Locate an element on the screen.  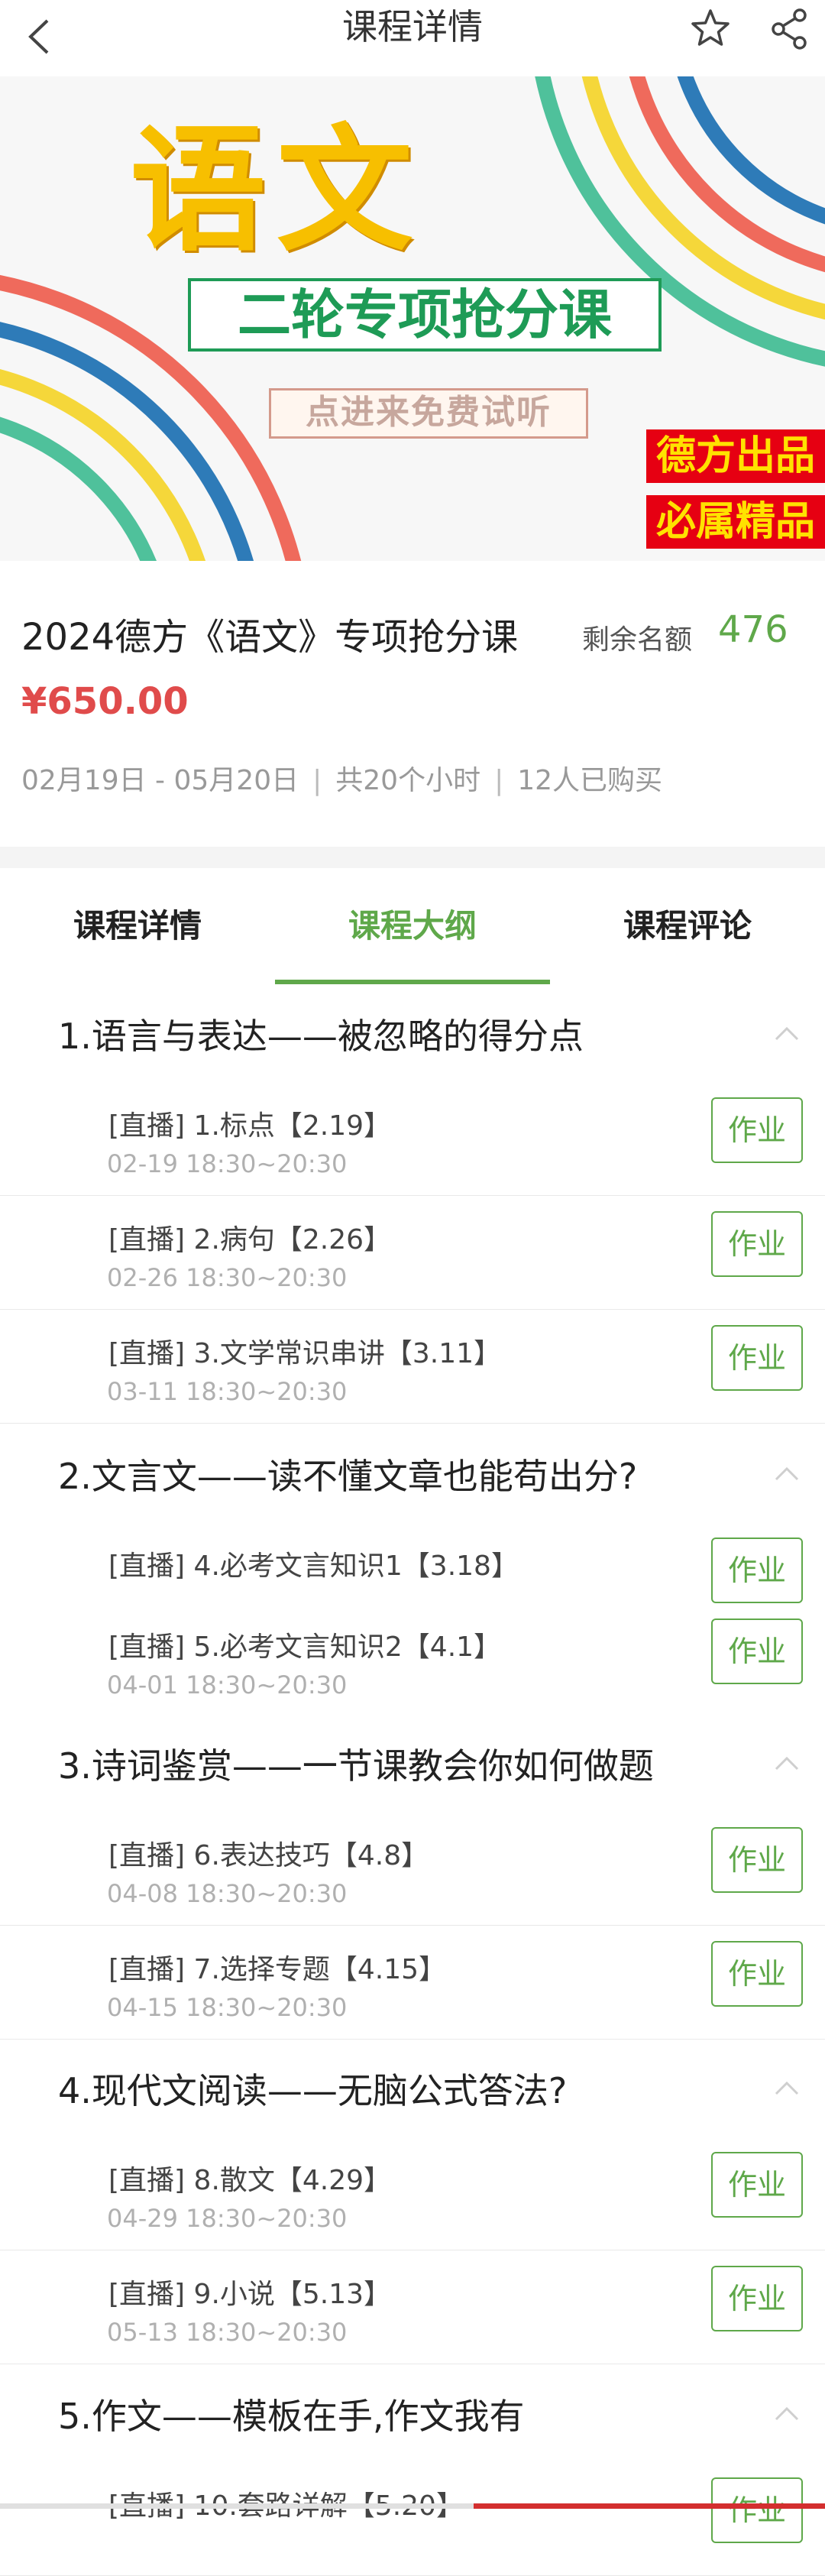
lesson-item: [直播] 6.表达技巧【4.8】 04-08 18:30~20:30 作业 is located at coordinates (412, 1869).